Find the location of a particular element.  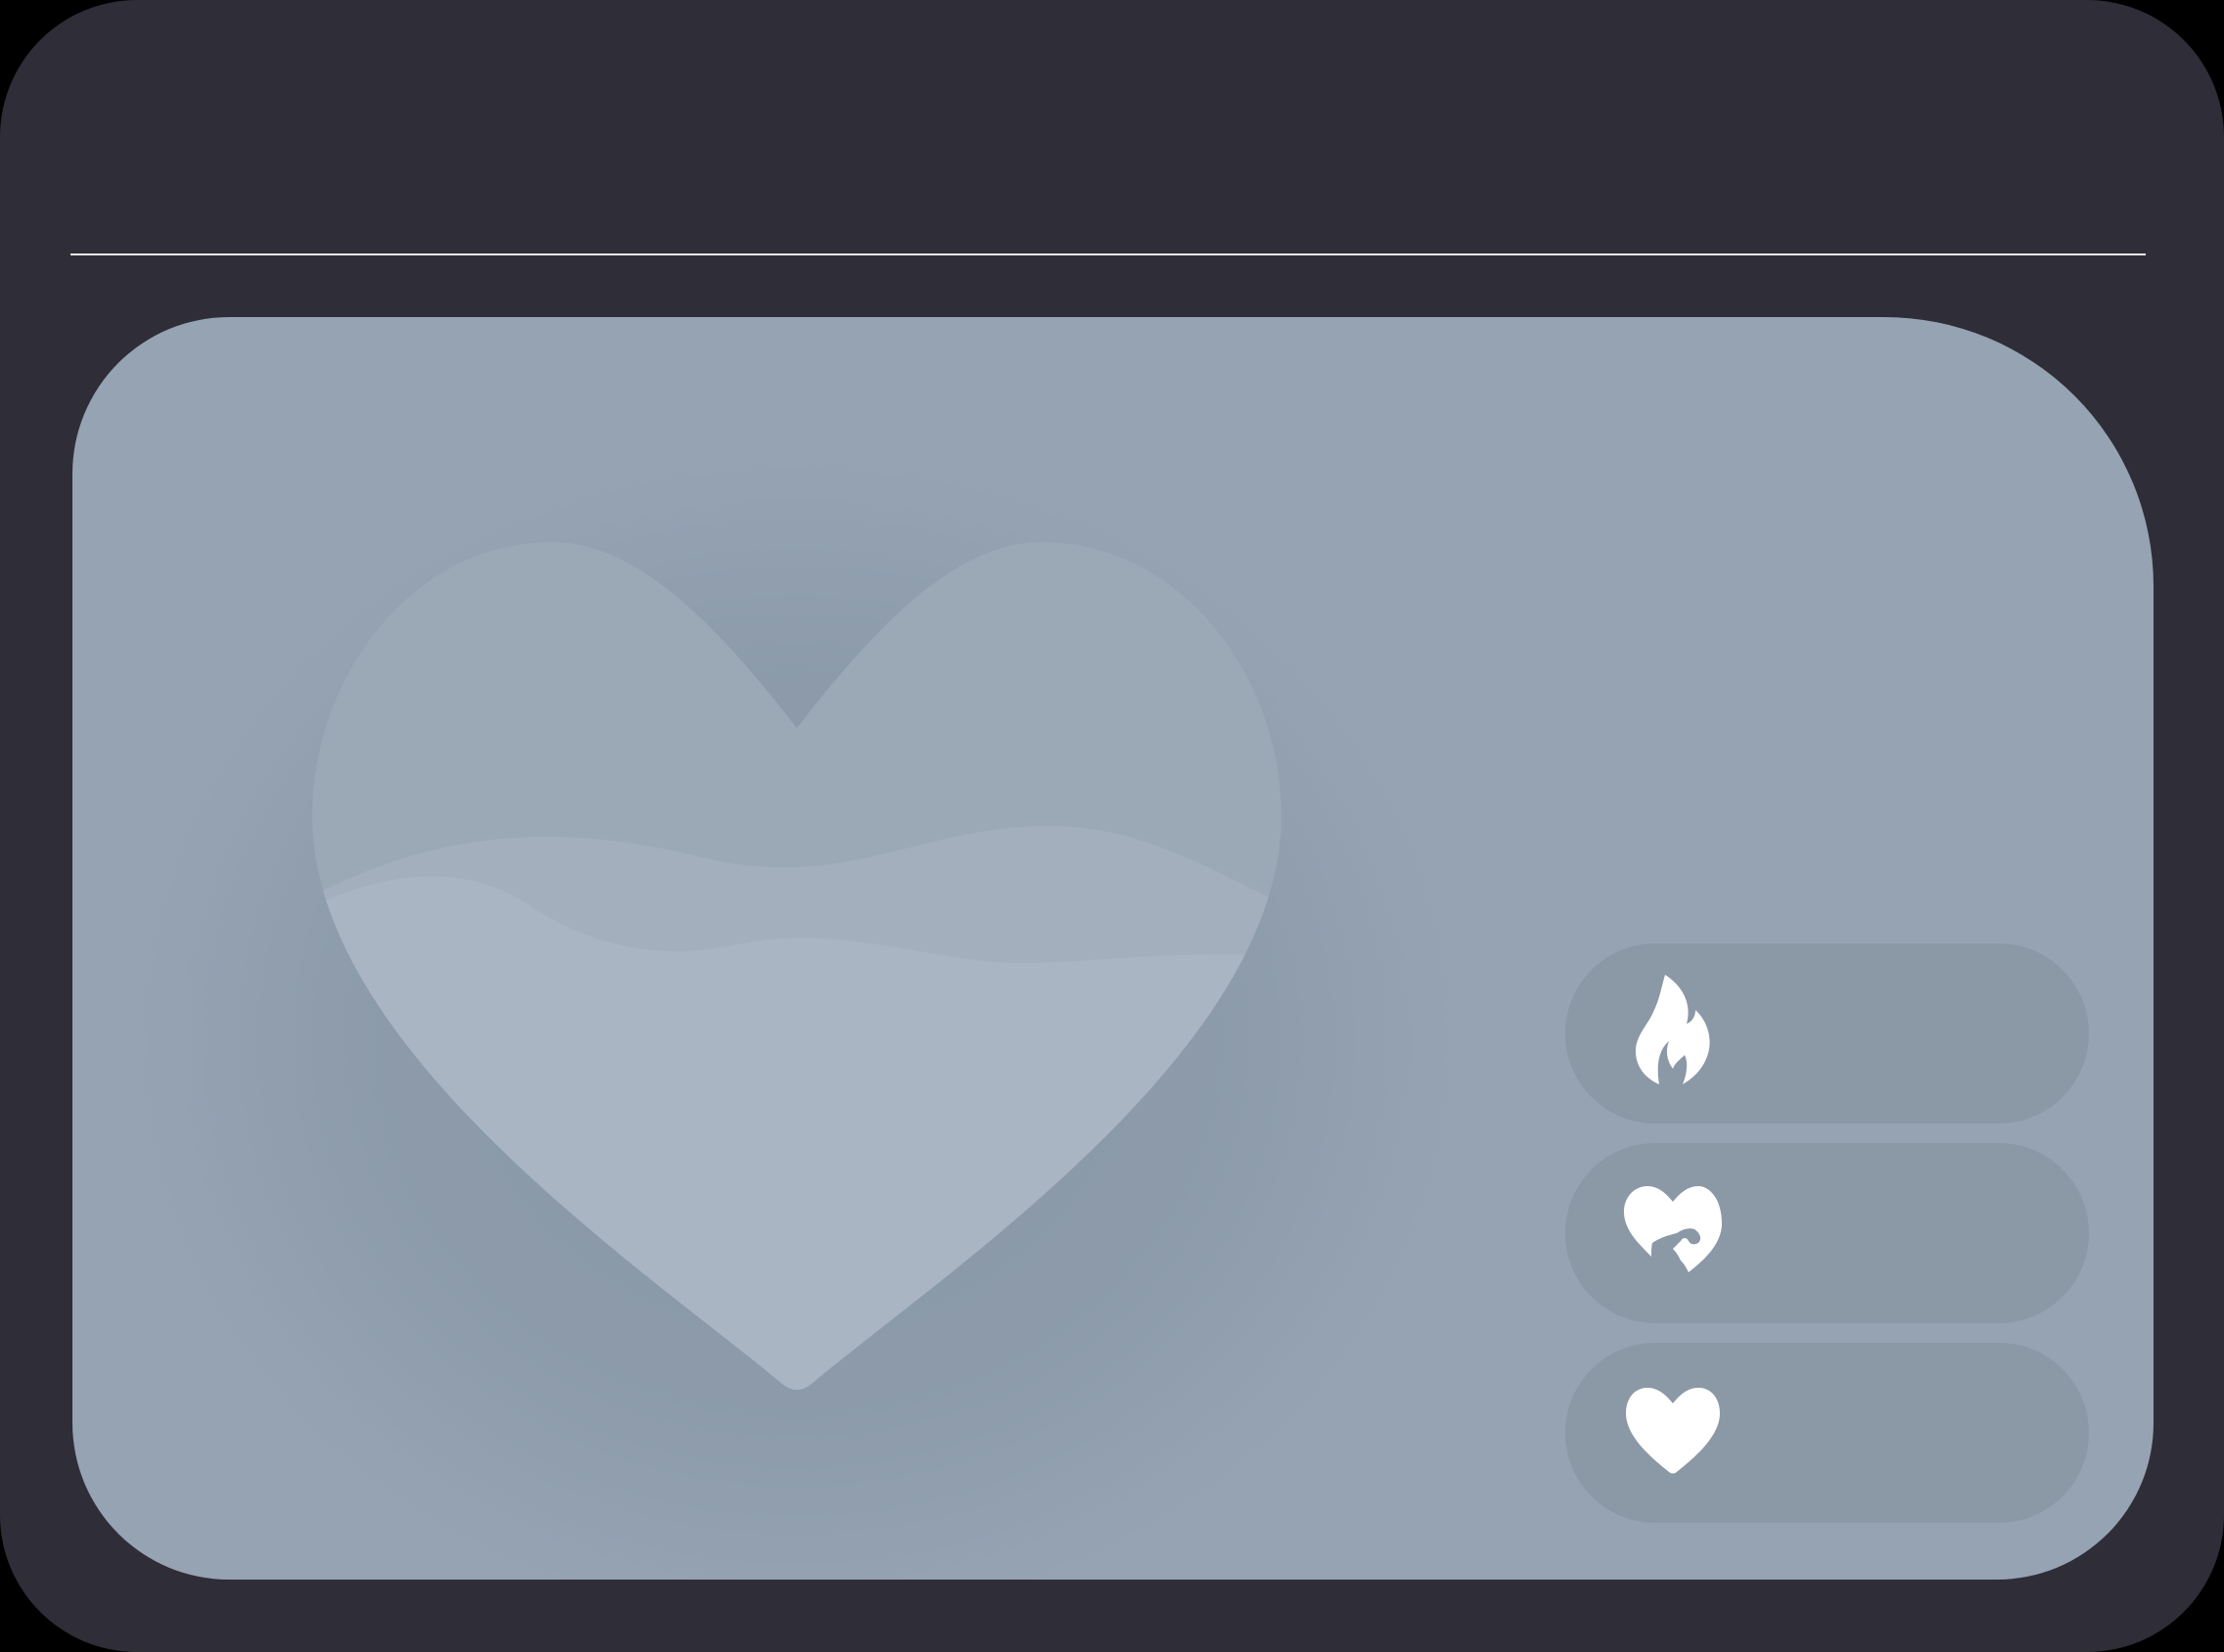

flame-icon is located at coordinates (1673, 1033).